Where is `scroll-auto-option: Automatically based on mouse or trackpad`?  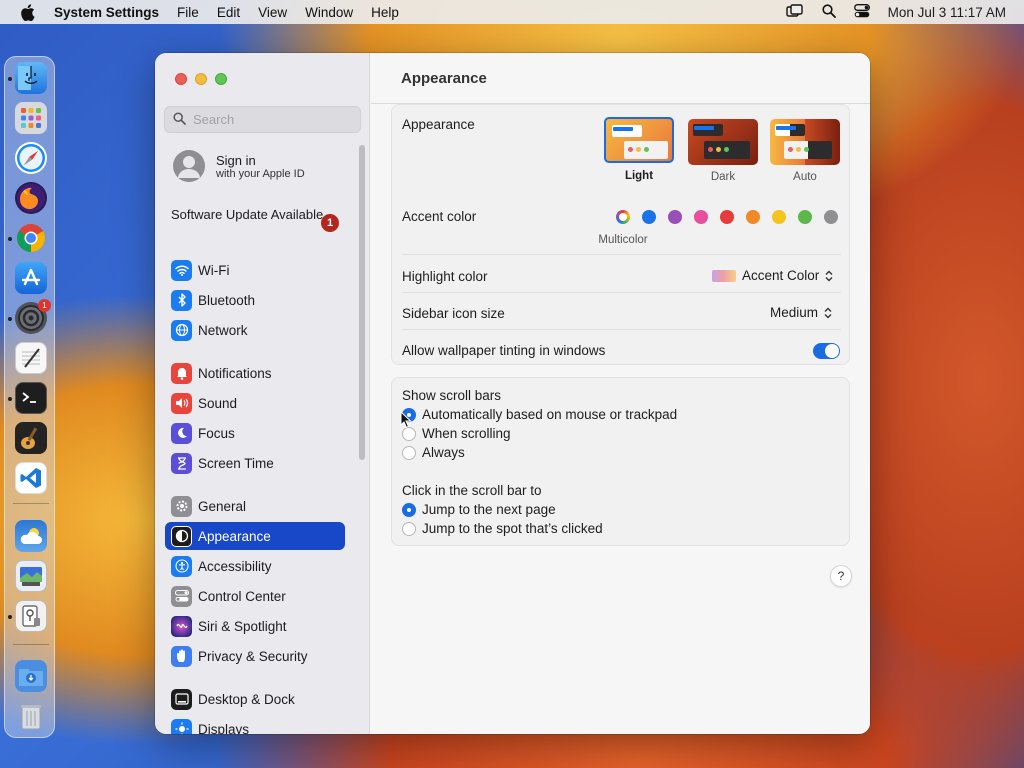
scroll-auto-option: Automatically based on mouse or trackpad is located at coordinates (539, 414).